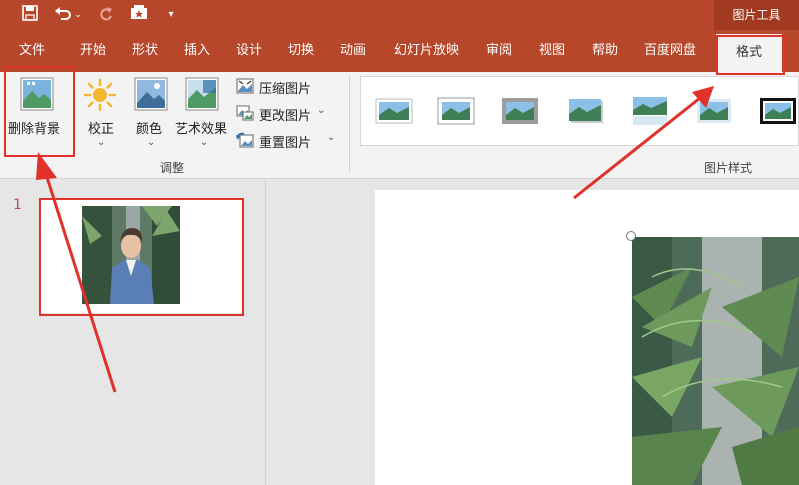 Image resolution: width=799 pixels, height=485 pixels. I want to click on arrow-to-format-tab, so click(637, 148).